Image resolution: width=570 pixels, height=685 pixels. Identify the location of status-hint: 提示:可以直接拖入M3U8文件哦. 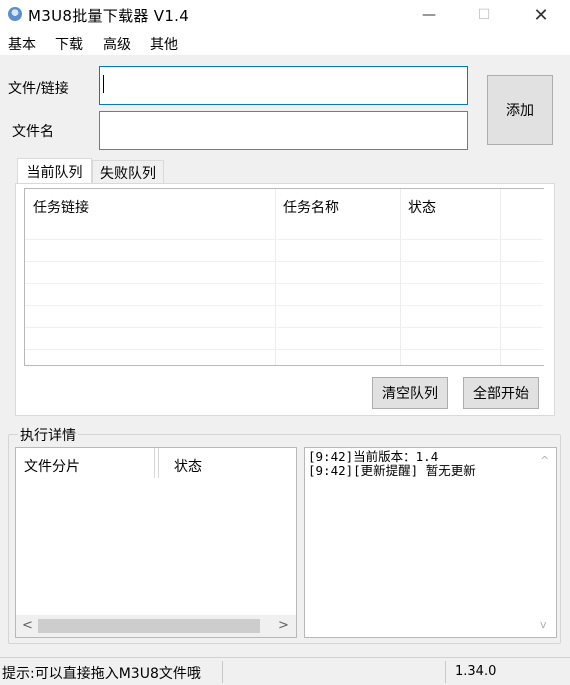
(101, 674).